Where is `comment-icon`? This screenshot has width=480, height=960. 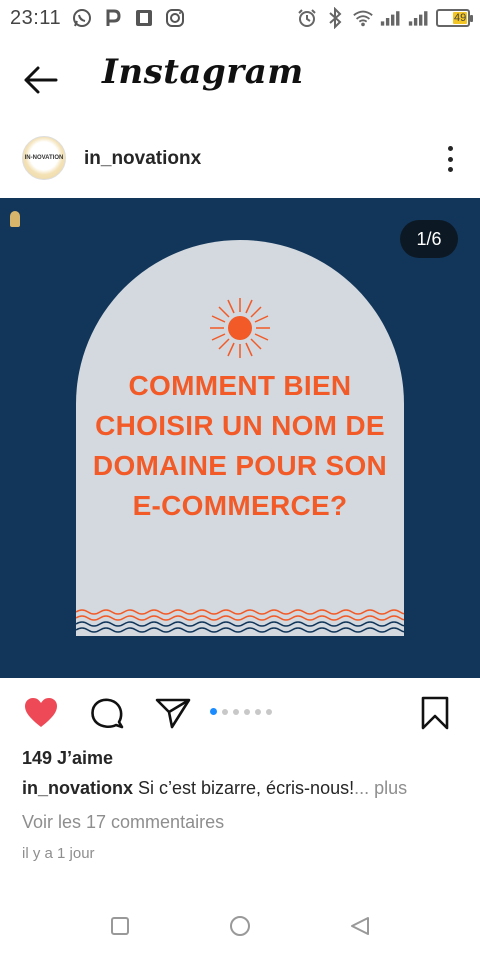 comment-icon is located at coordinates (107, 713).